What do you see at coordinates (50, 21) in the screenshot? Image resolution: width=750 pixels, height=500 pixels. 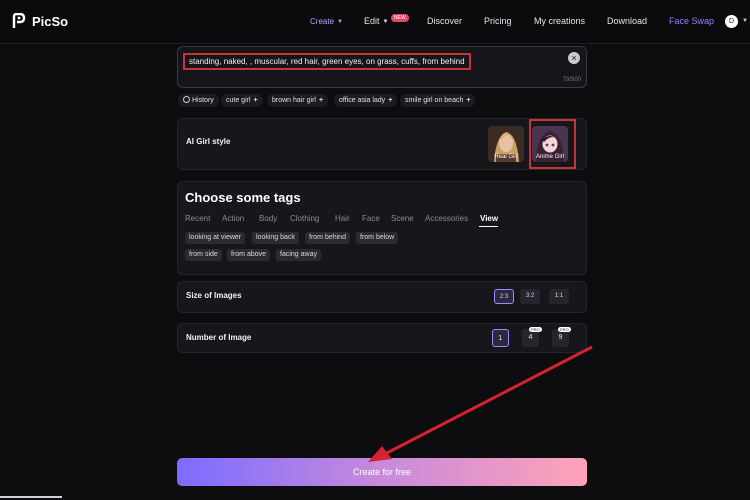 I see `brand-name: PicSo` at bounding box center [50, 21].